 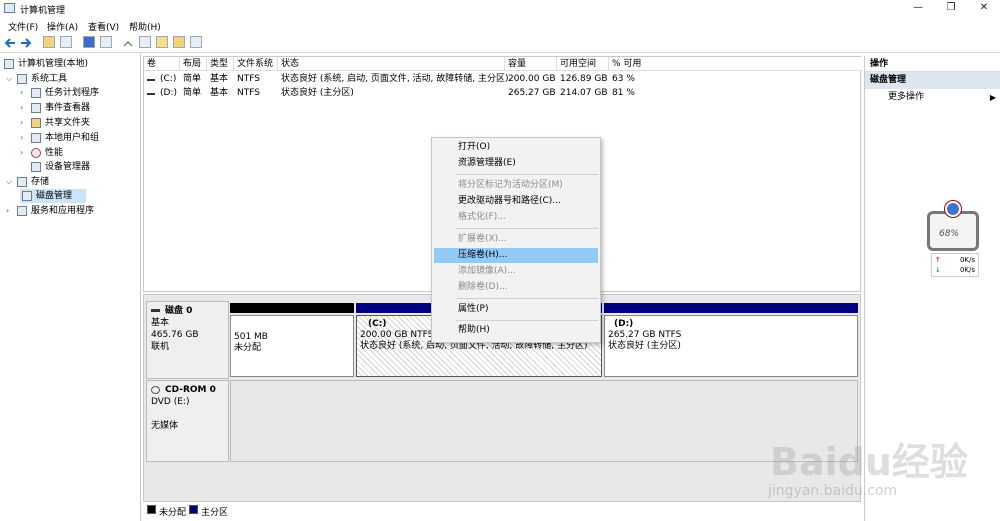 What do you see at coordinates (220, 64) in the screenshot?
I see `col-header-type: 类型` at bounding box center [220, 64].